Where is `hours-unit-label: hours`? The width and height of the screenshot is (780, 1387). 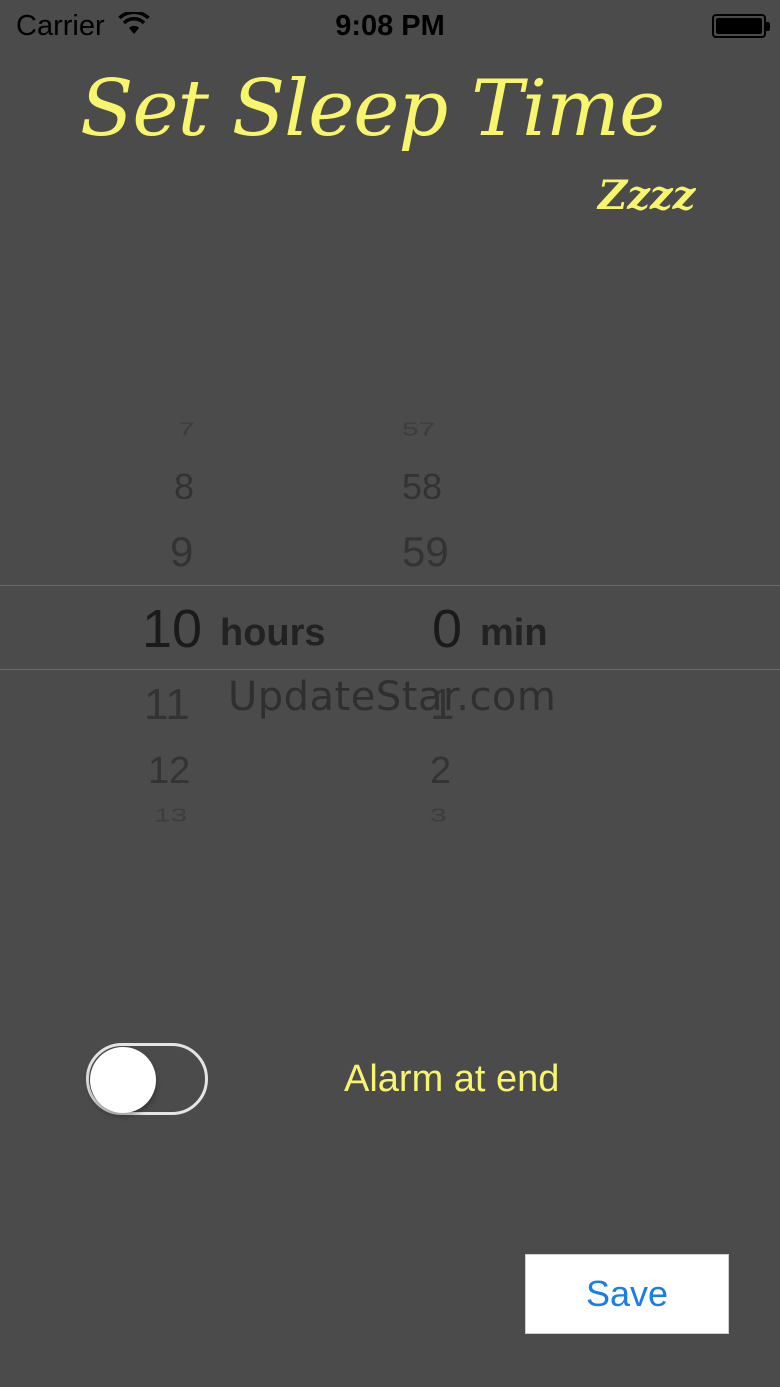 hours-unit-label: hours is located at coordinates (273, 633).